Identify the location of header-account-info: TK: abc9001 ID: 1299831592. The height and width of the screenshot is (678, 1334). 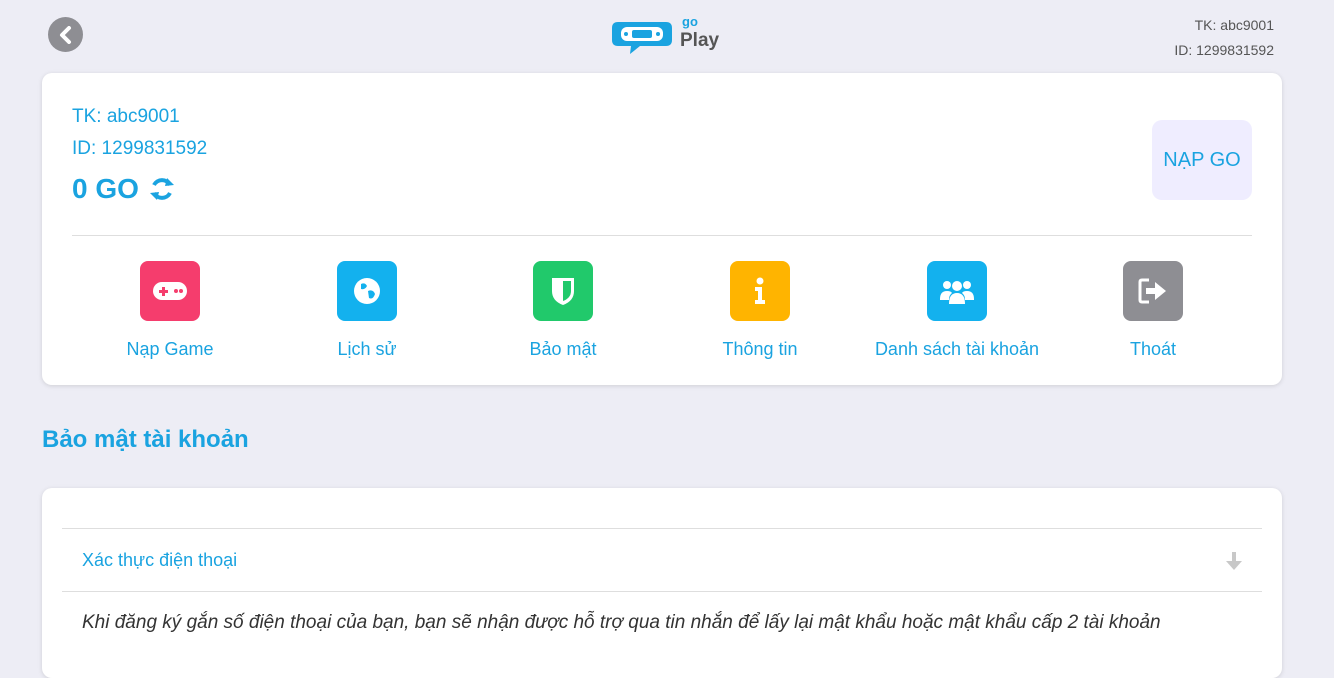
(1224, 38).